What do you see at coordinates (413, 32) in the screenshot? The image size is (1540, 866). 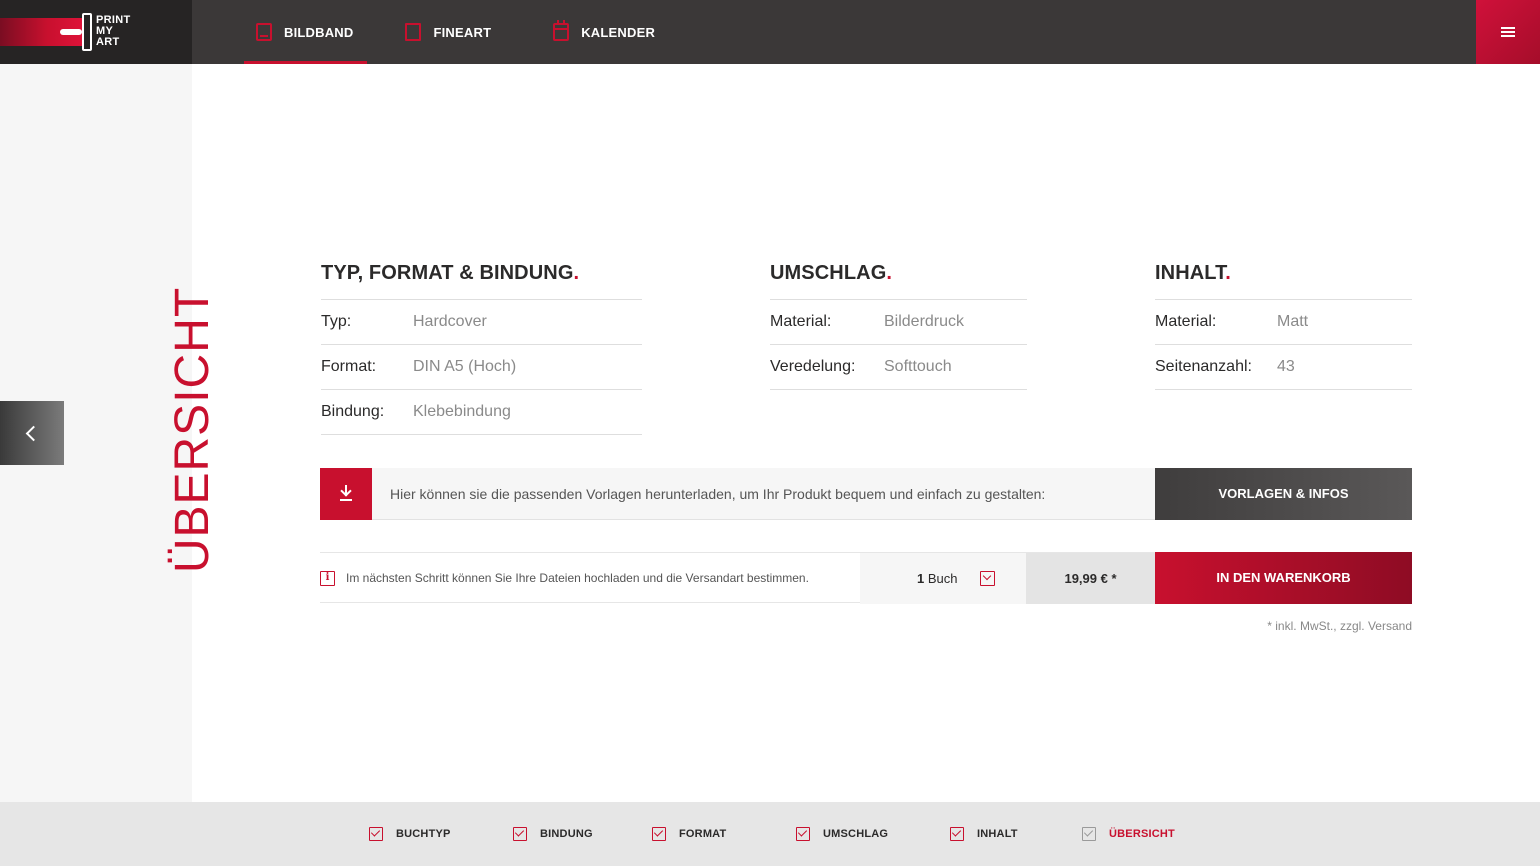 I see `frame-icon` at bounding box center [413, 32].